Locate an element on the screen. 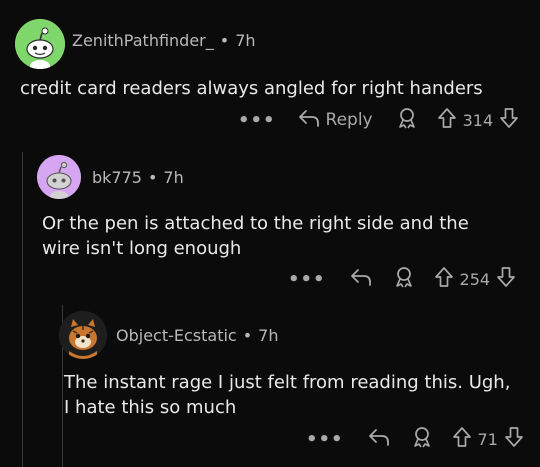 The height and width of the screenshot is (467, 540). comment-actions: ••• 71 is located at coordinates (415, 439).